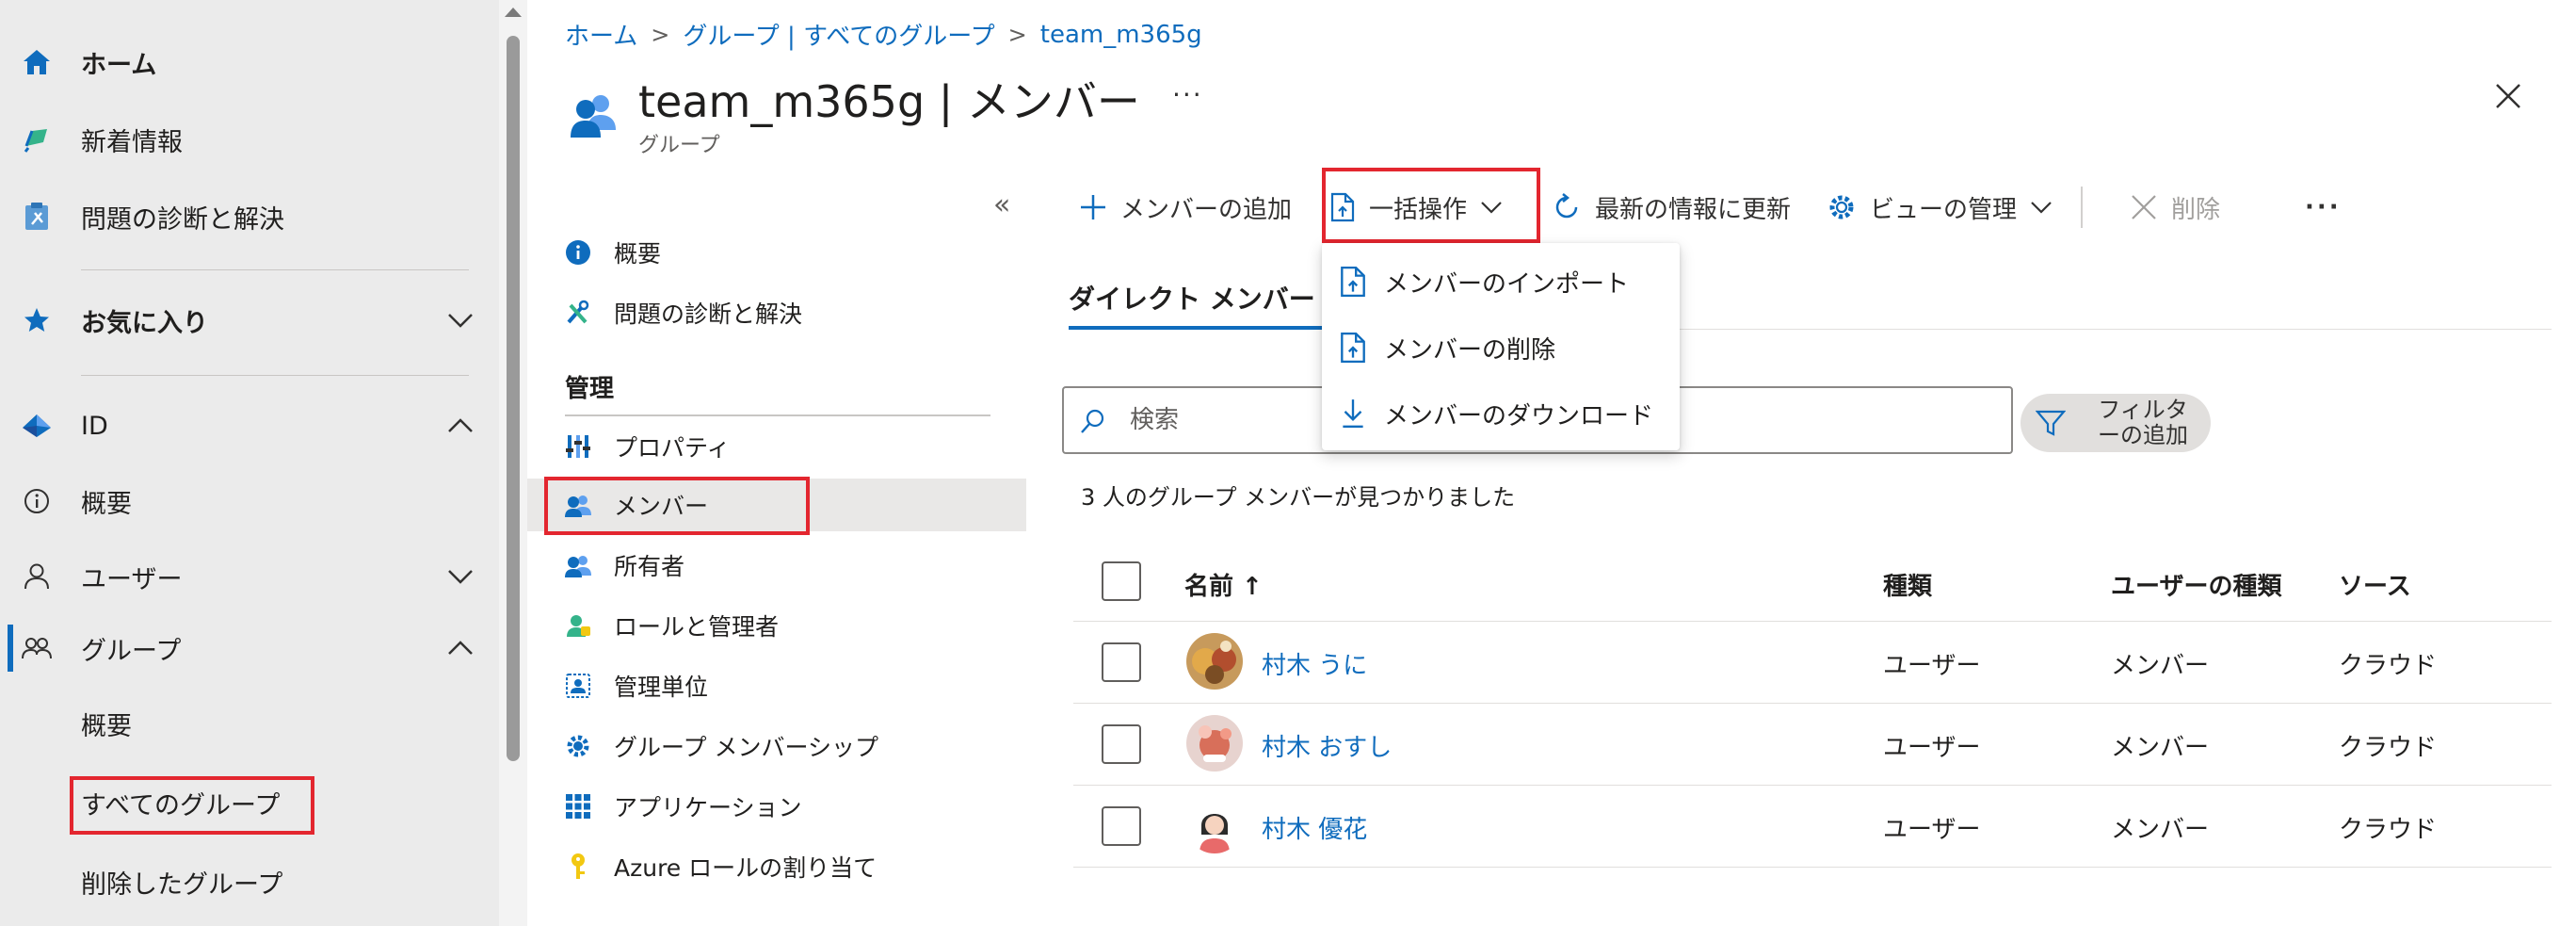 The image size is (2576, 926). I want to click on nav-identity: ID, so click(249, 426).